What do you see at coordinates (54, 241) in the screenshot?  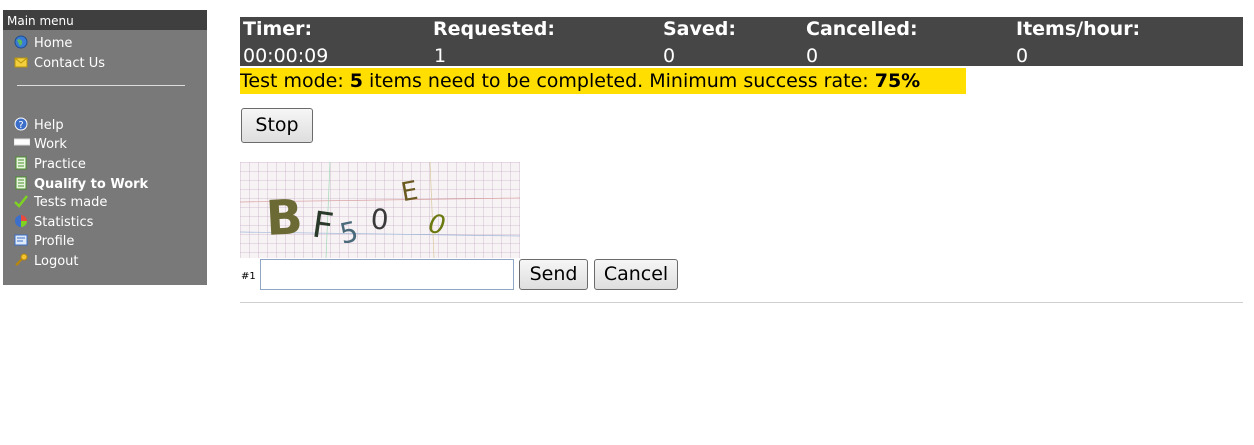 I see `menu-label-profile: Profile` at bounding box center [54, 241].